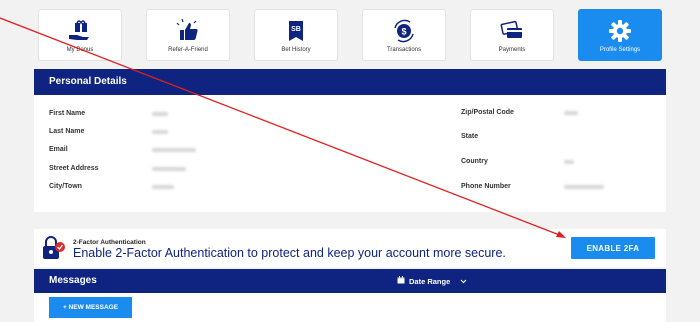  What do you see at coordinates (188, 50) in the screenshot?
I see `tab-label: Refer-A-Friend` at bounding box center [188, 50].